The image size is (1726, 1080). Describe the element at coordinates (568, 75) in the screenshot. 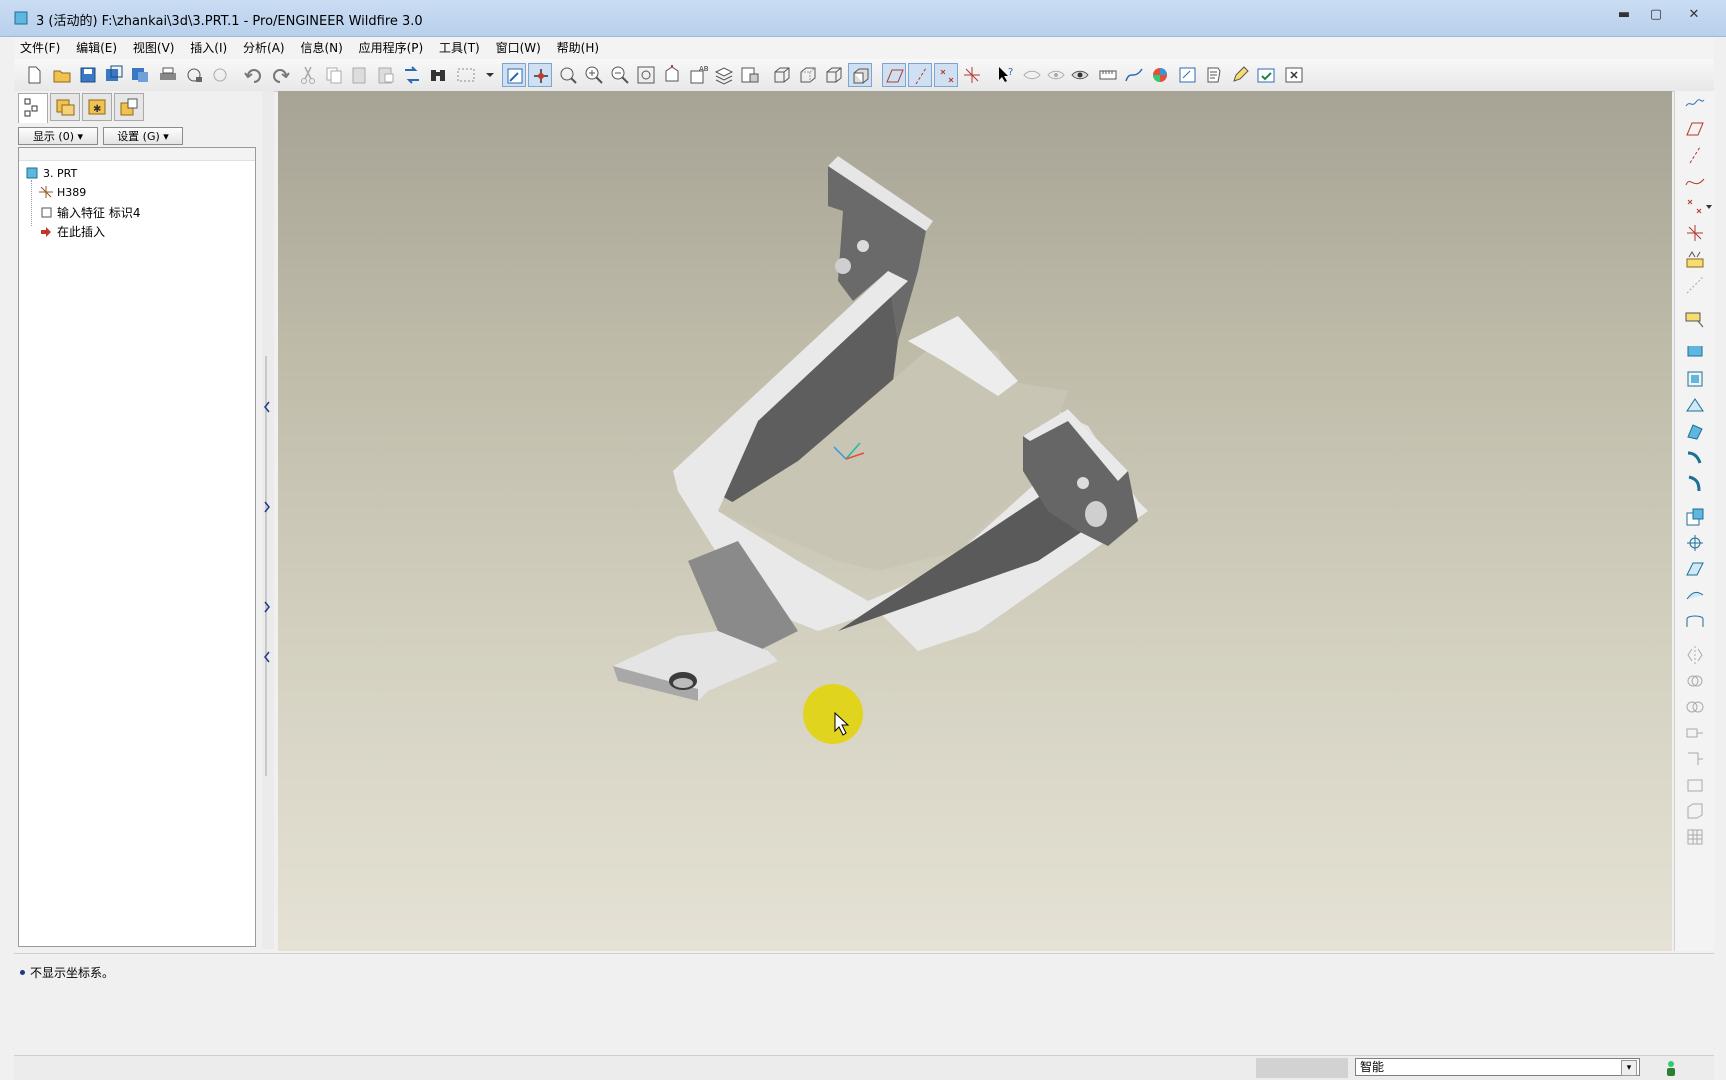

I see `orient-mode-button` at that location.